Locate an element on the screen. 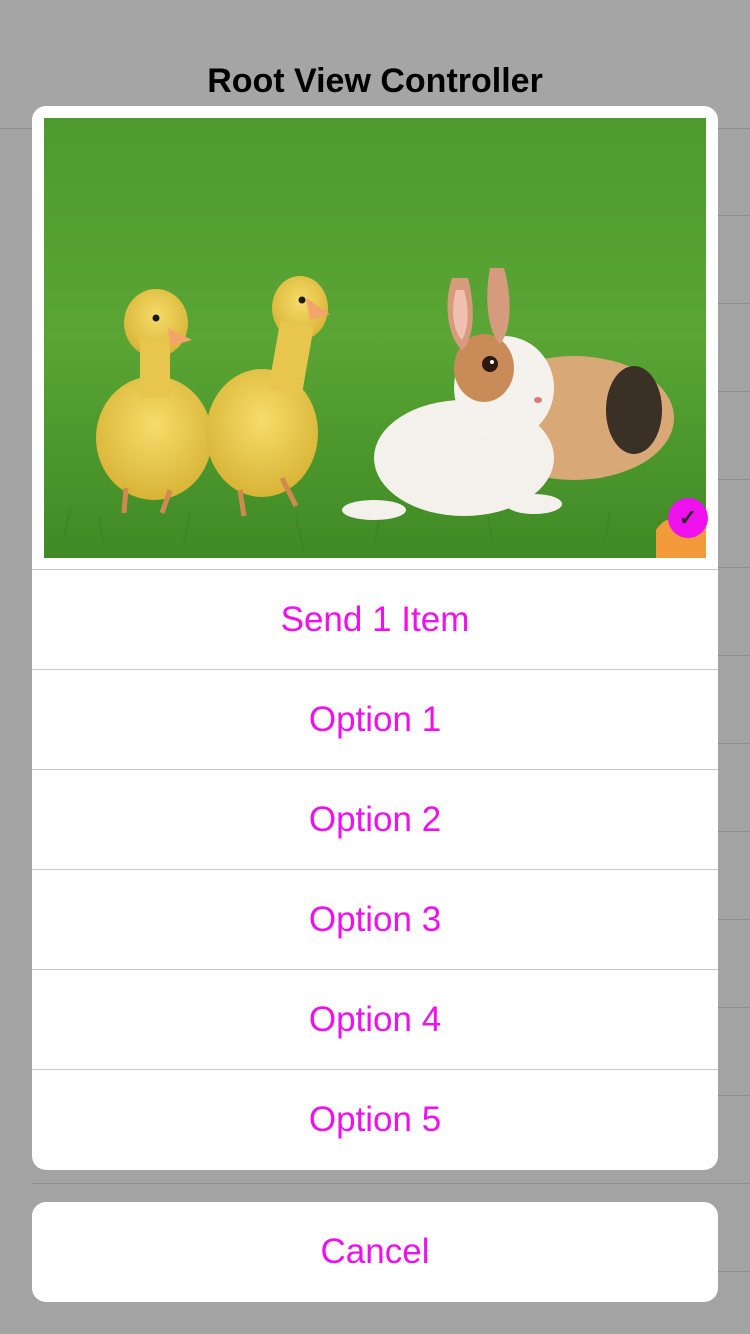 The image size is (750, 1334). option-4-button: Option 4 is located at coordinates (375, 1020).